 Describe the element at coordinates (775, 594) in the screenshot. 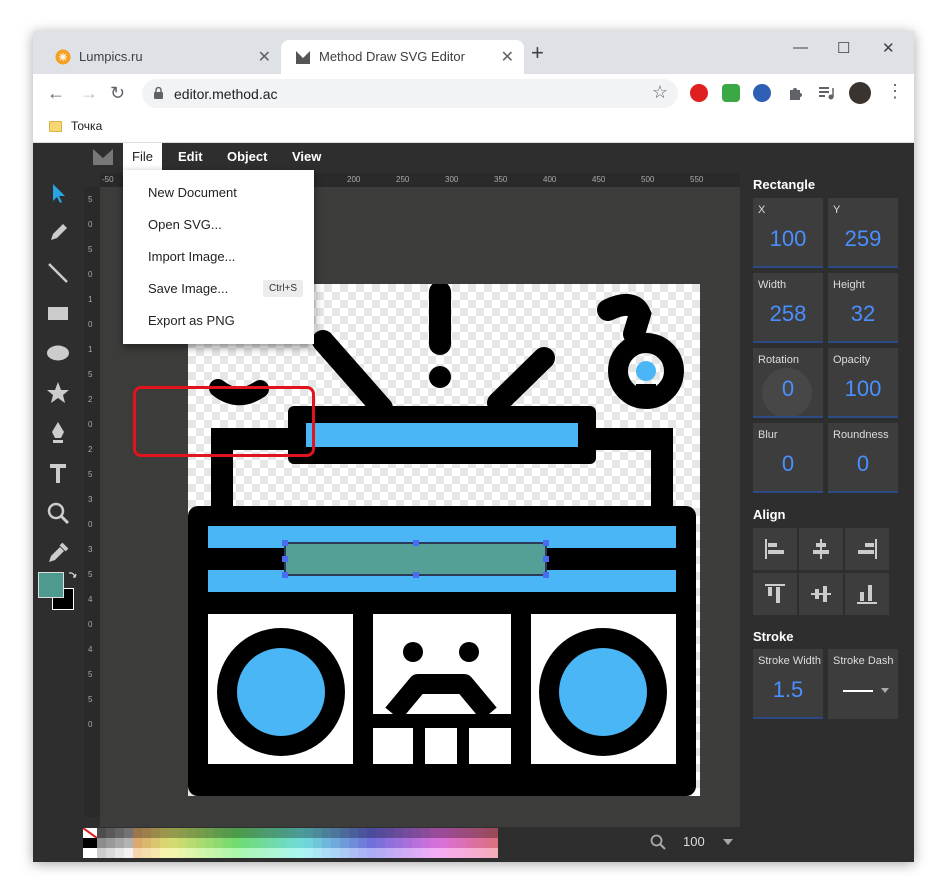

I see `align-top-button` at that location.